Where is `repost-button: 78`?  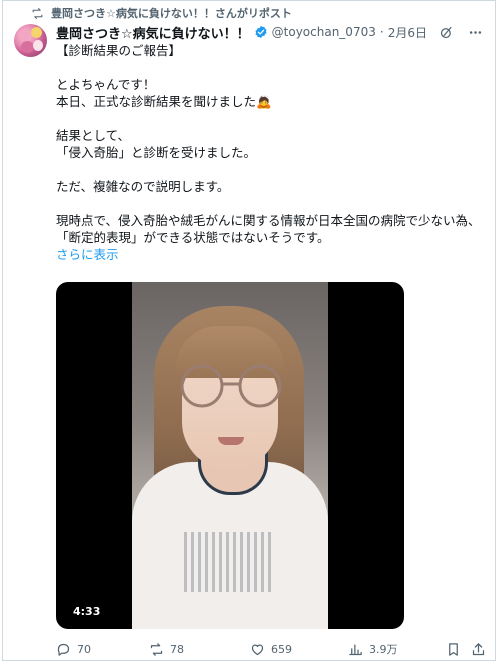 repost-button: 78 is located at coordinates (166, 649).